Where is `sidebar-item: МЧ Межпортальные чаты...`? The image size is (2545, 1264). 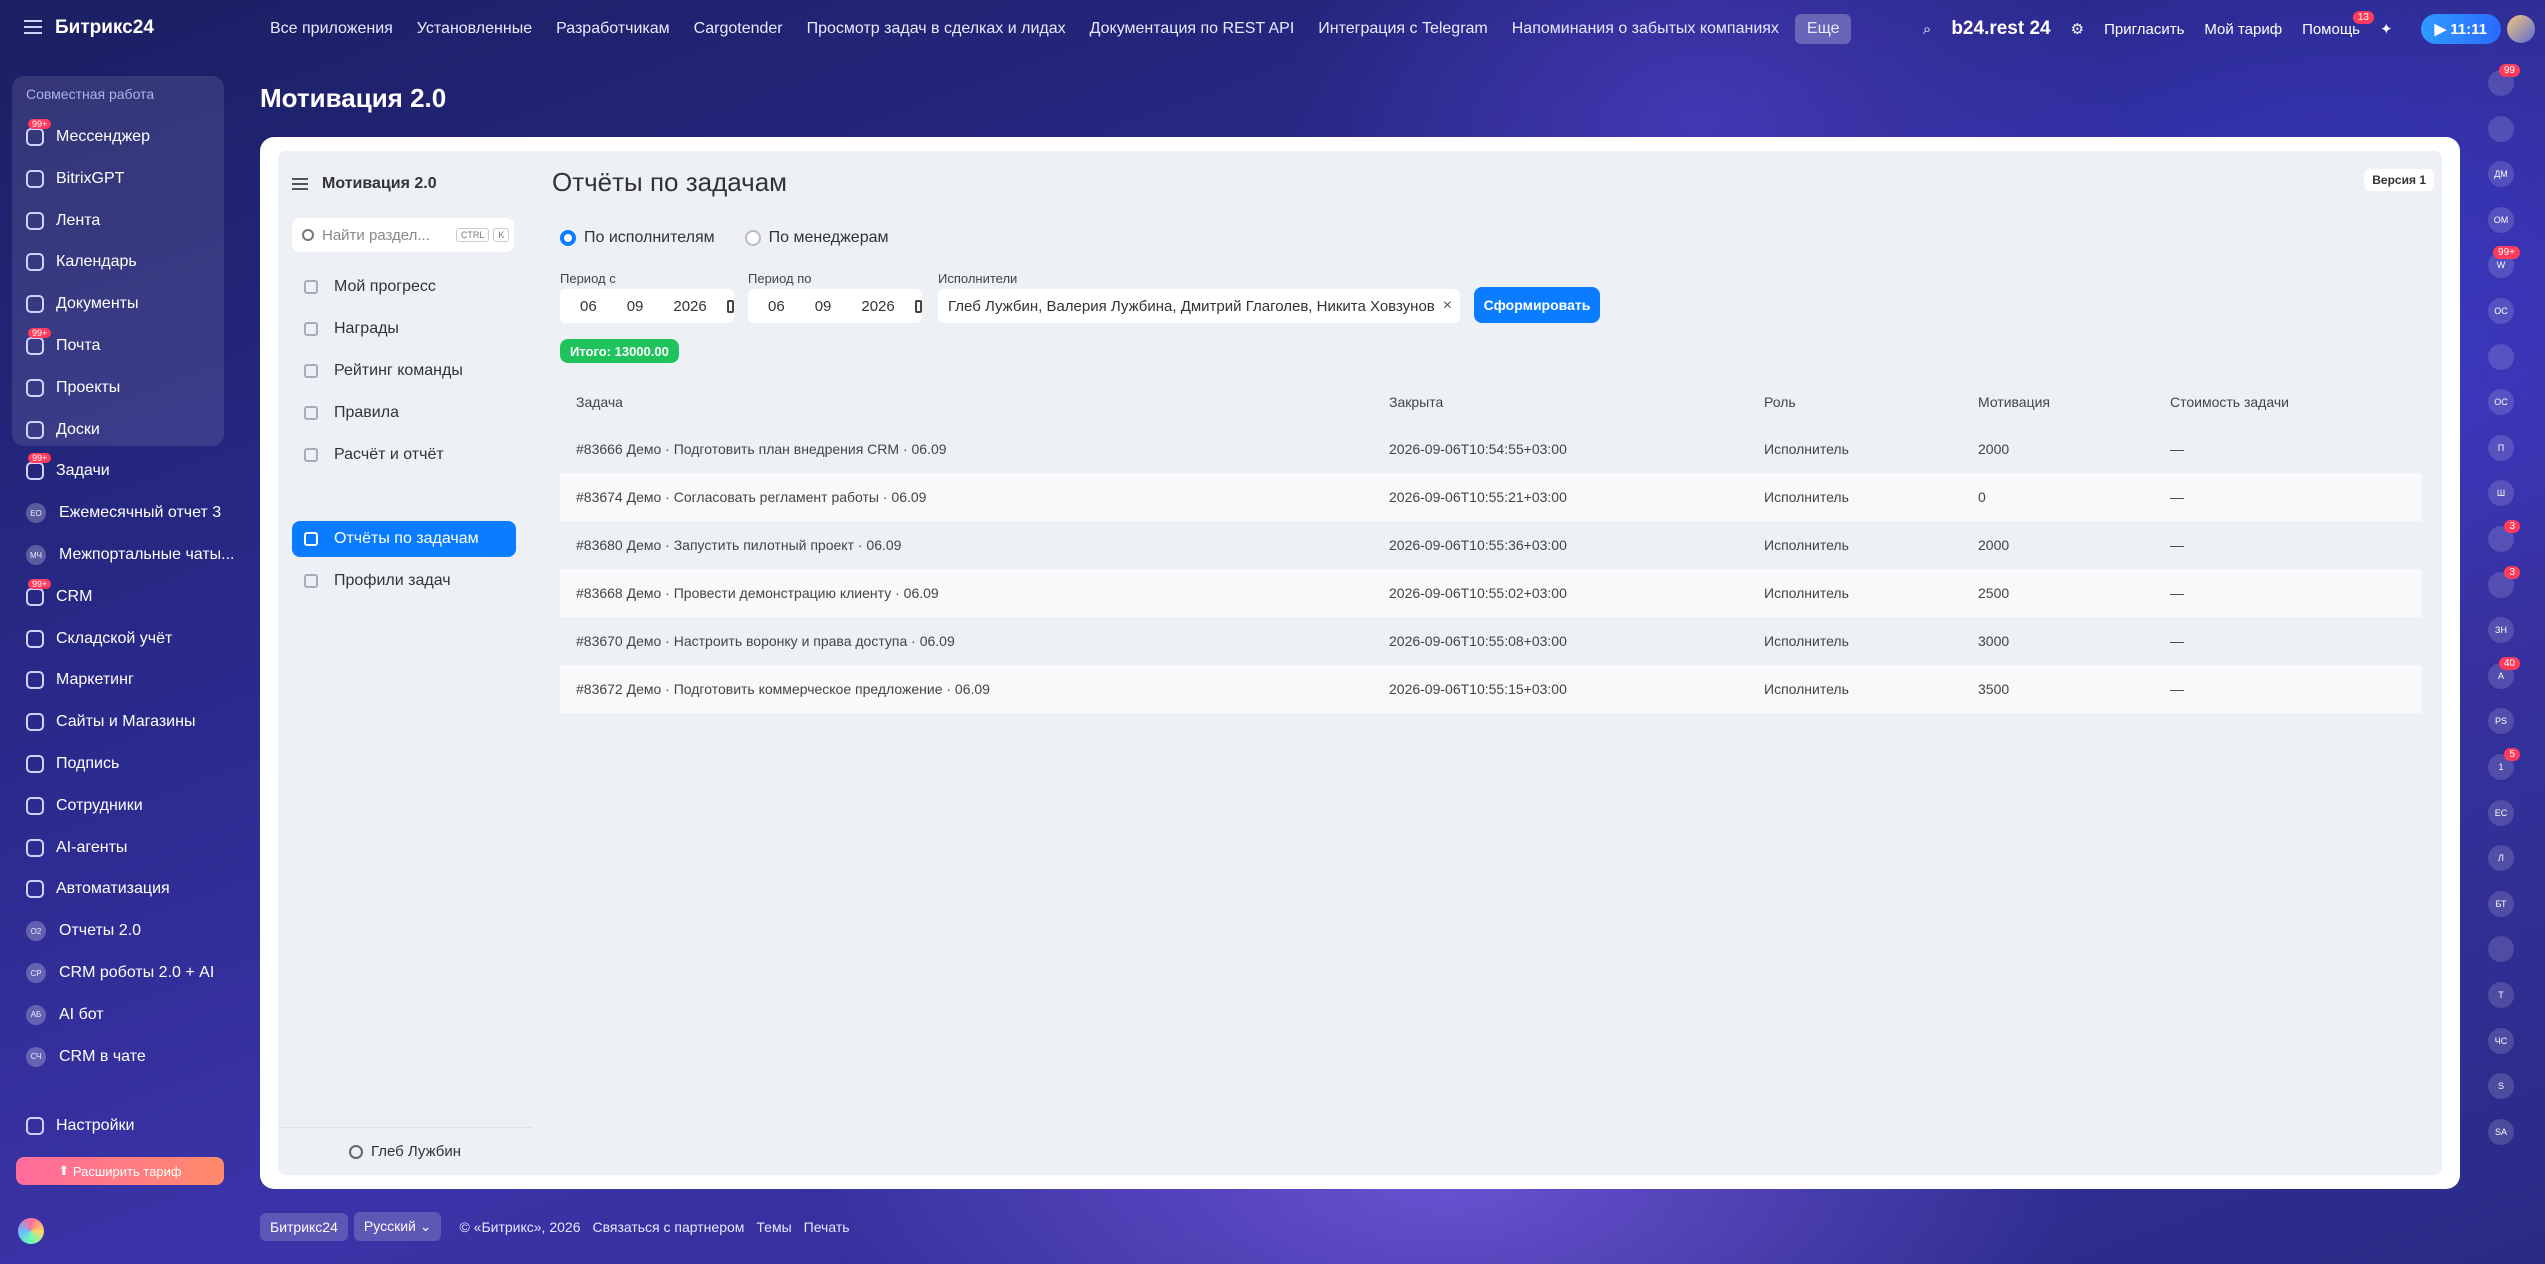
sidebar-item: МЧ Межпортальные чаты... is located at coordinates (130, 555).